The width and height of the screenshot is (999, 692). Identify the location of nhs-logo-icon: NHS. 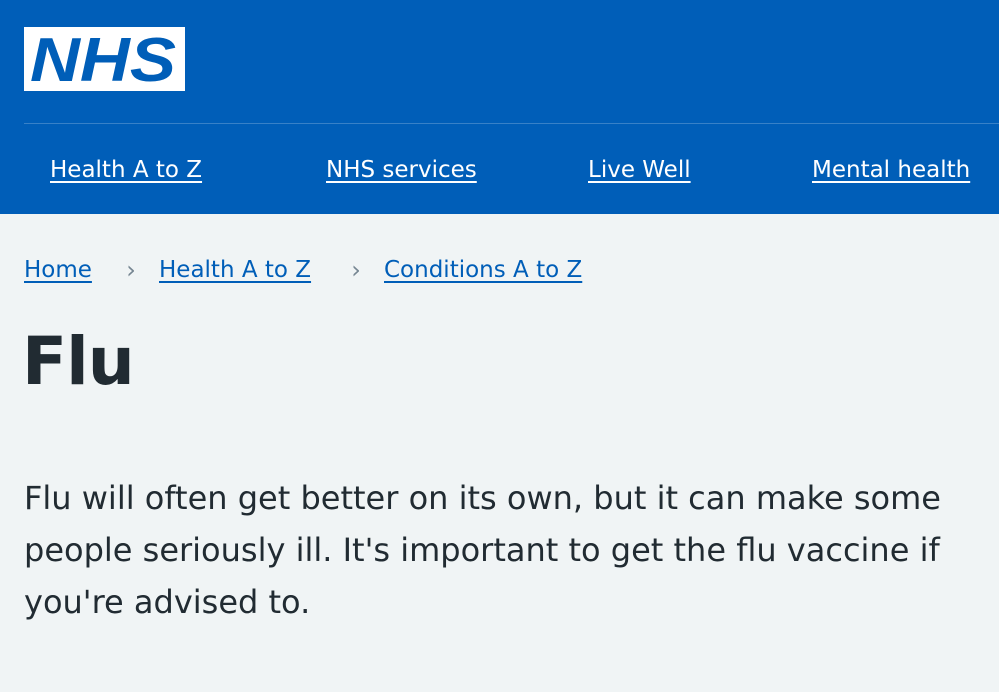
(104, 59).